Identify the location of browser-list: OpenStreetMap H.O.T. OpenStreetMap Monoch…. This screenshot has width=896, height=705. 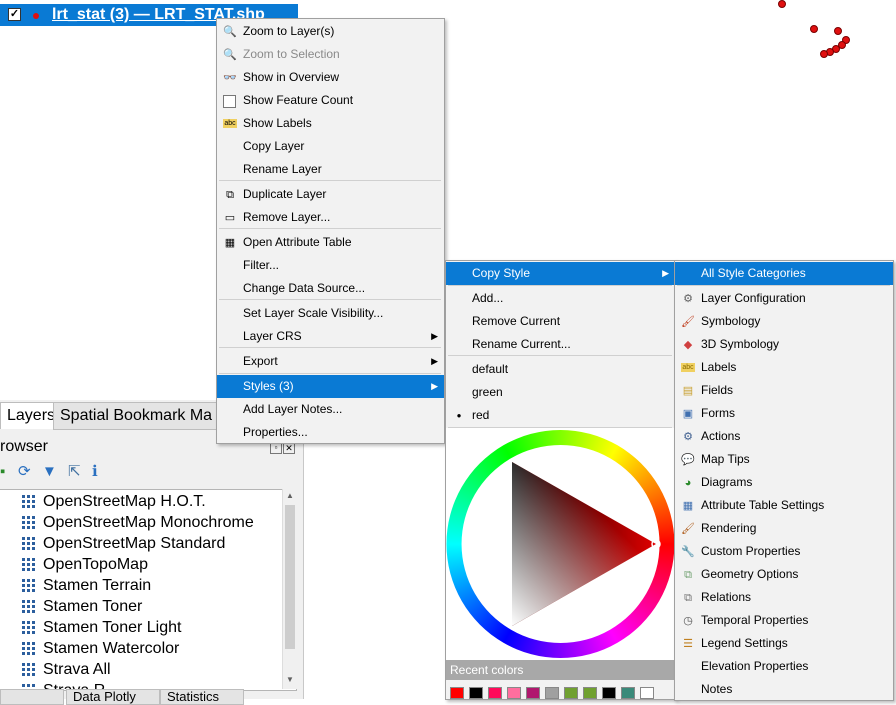
(148, 590).